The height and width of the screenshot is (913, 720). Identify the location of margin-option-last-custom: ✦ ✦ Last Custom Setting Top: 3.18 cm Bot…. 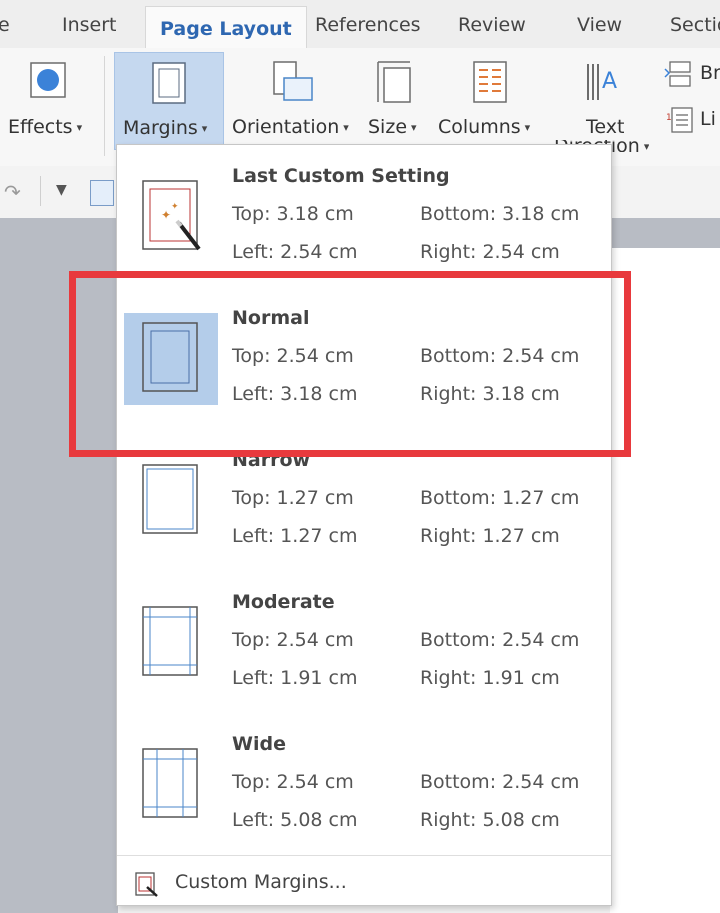
(364, 216).